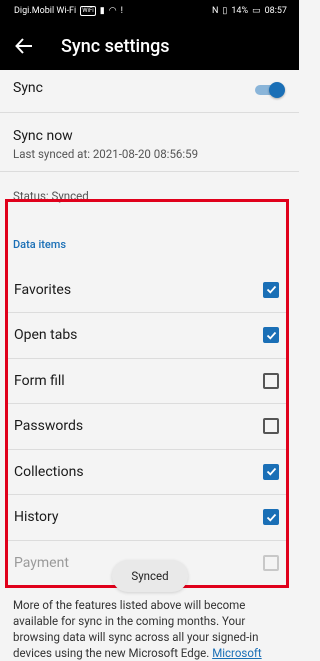  I want to click on back-button, so click(24, 46).